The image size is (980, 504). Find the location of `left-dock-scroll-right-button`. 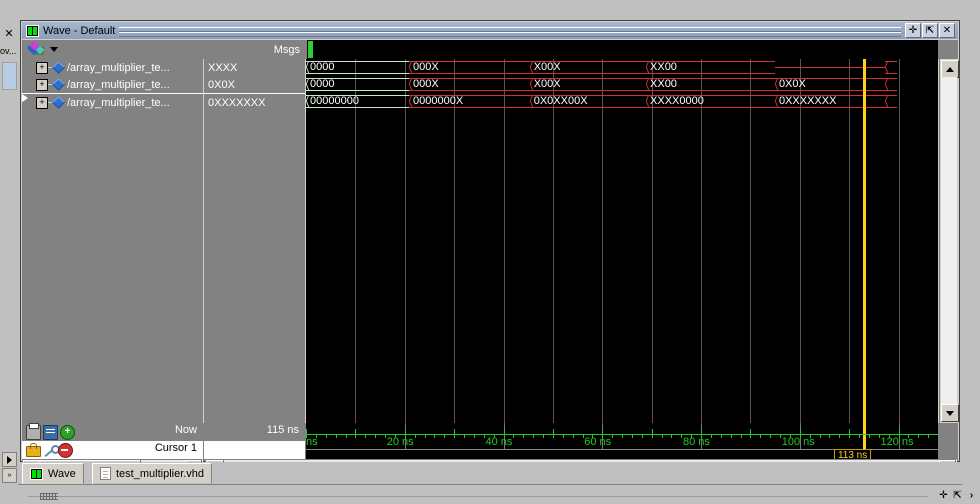

left-dock-scroll-right-button is located at coordinates (9, 459).